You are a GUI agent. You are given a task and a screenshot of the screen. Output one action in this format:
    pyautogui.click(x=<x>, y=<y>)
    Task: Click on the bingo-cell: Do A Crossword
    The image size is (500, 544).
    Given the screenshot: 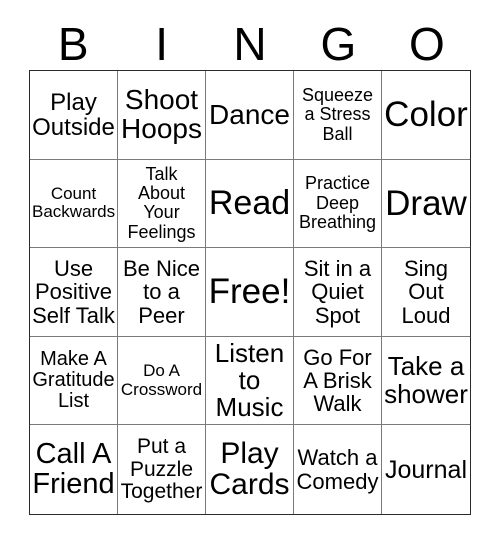 What is the action you would take?
    pyautogui.click(x=162, y=381)
    